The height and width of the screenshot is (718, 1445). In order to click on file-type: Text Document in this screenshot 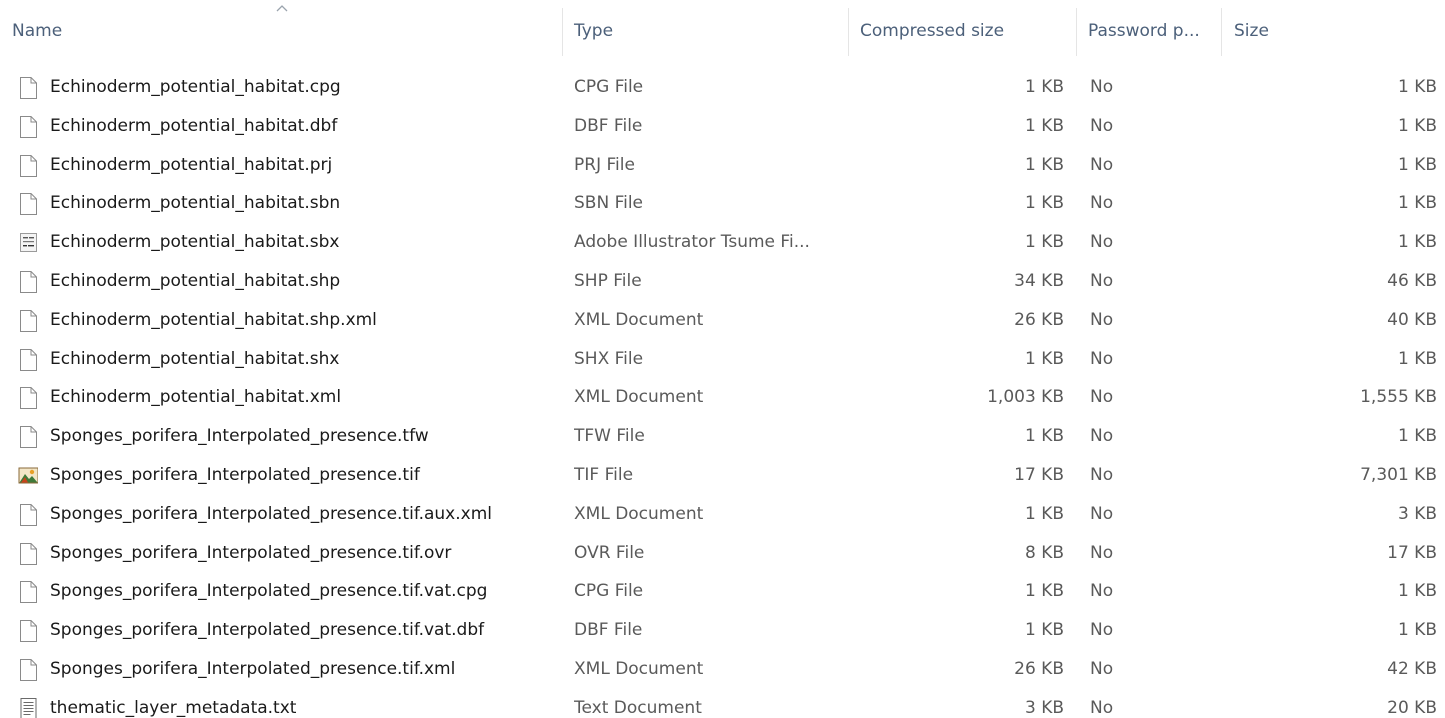, I will do `click(638, 707)`.